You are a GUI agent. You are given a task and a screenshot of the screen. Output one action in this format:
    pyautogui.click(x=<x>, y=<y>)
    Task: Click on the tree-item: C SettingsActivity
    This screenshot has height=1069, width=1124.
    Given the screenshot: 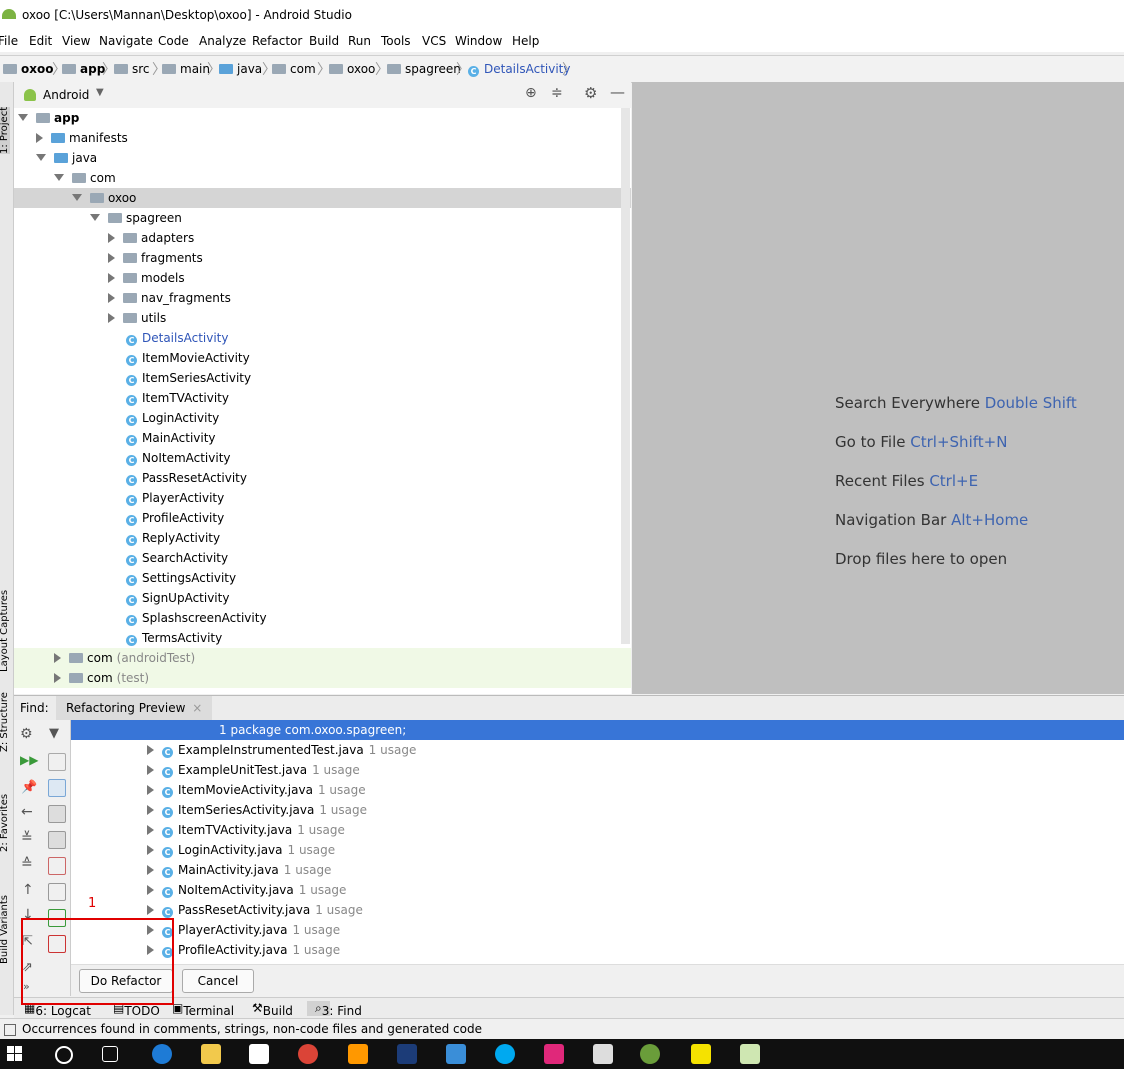 What is the action you would take?
    pyautogui.click(x=322, y=578)
    